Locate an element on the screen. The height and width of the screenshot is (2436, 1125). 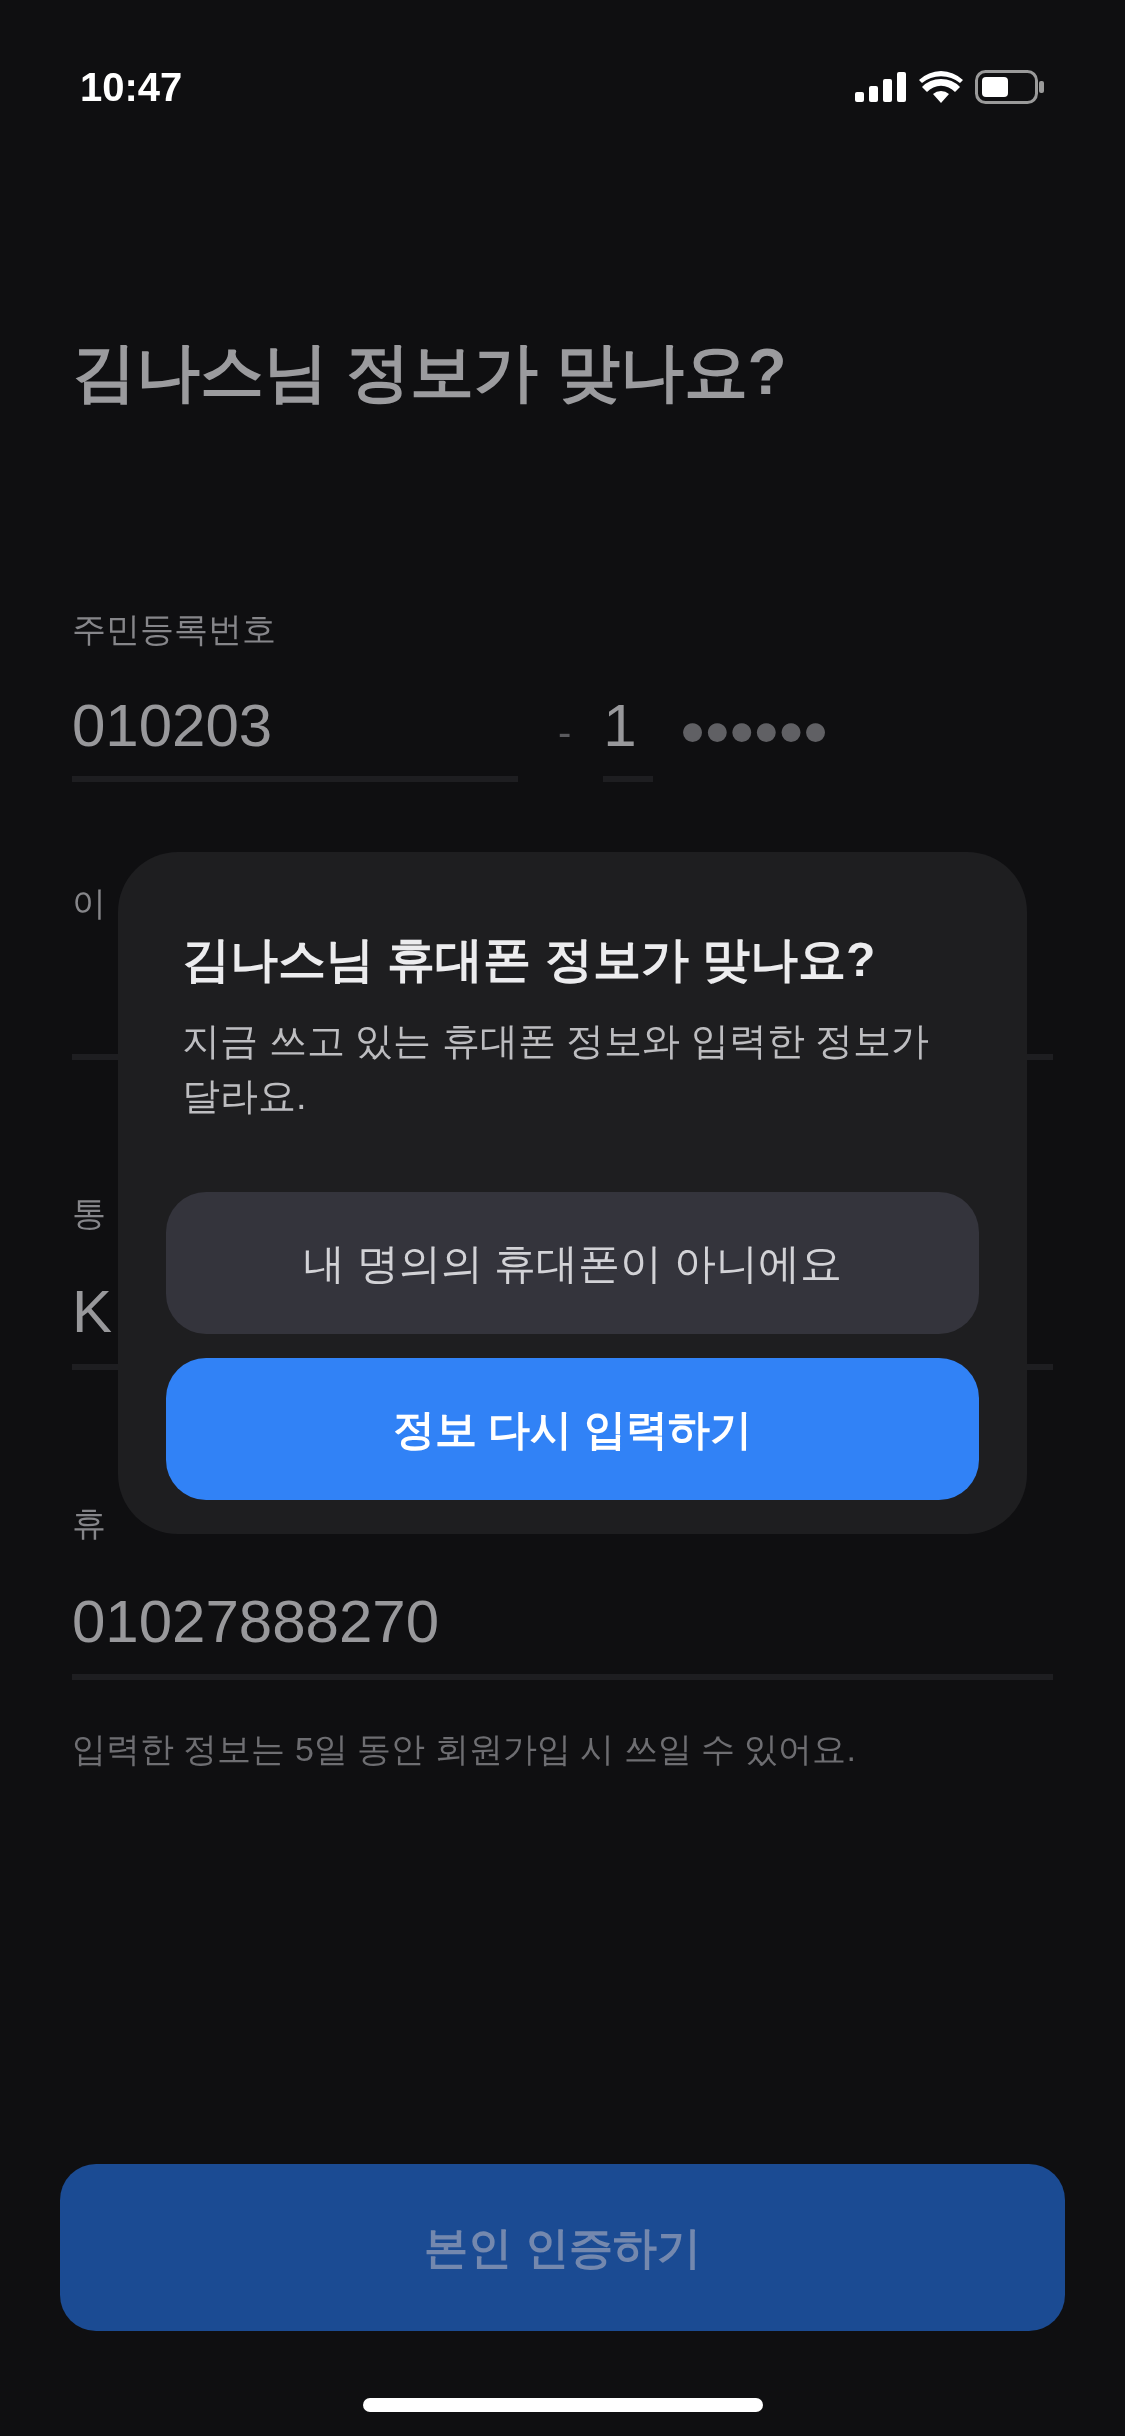
field-value: 01027888270 is located at coordinates (256, 1622).